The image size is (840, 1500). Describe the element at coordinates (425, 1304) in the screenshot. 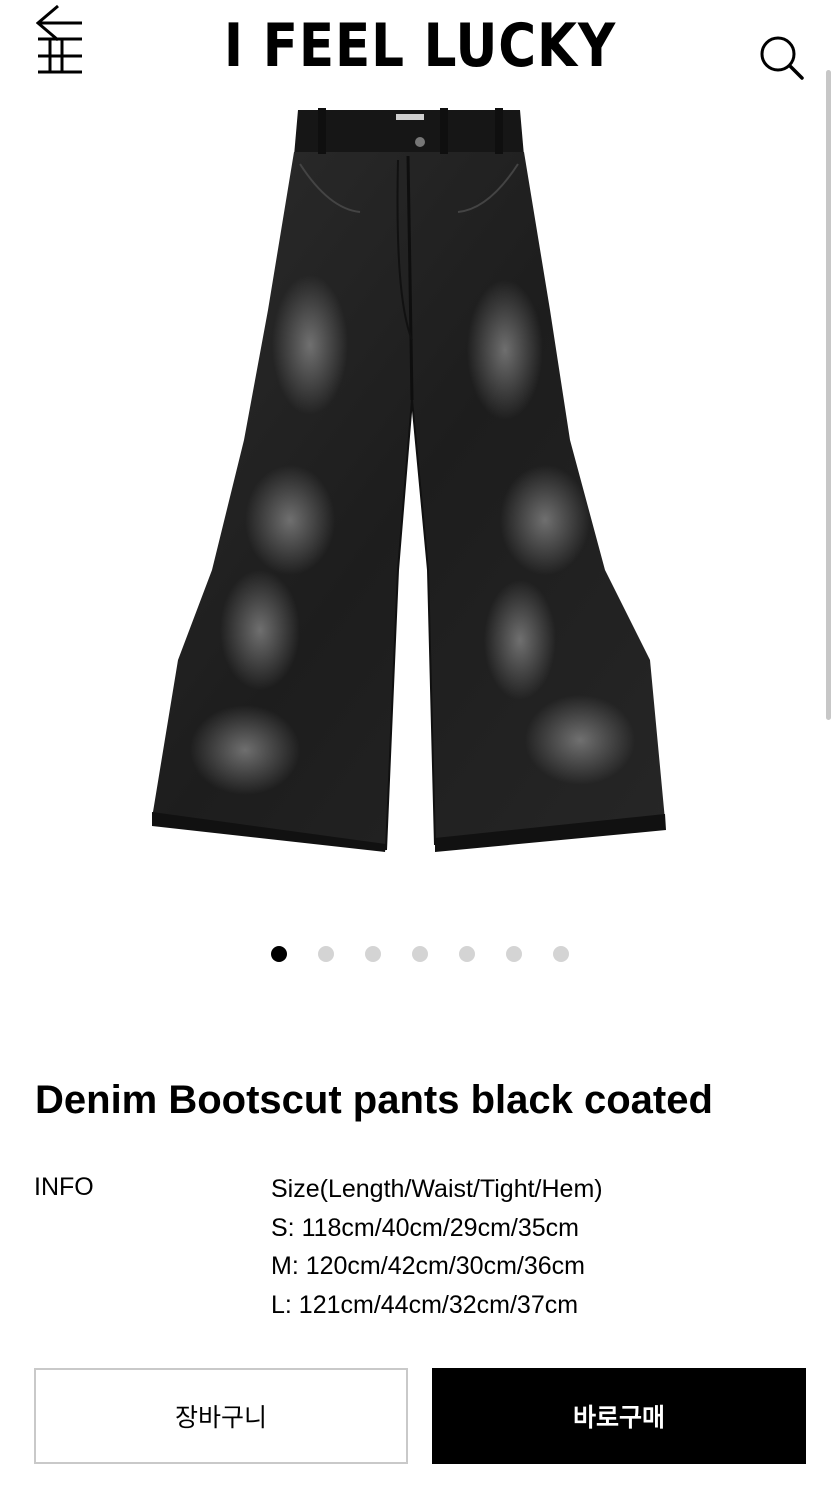

I see `size-info-line: L: 121cm/44cm/32cm/37cm` at that location.